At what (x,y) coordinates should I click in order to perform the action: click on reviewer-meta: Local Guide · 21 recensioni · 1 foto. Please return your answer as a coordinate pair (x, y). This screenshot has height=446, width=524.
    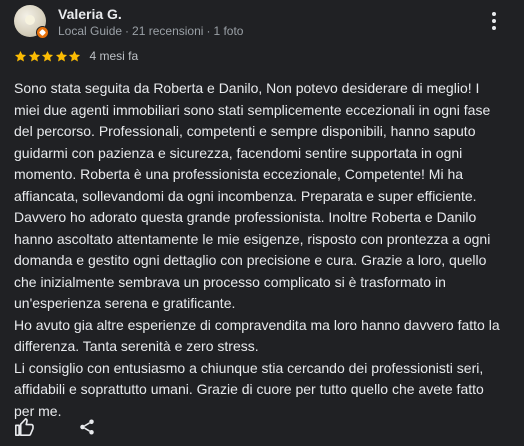
    Looking at the image, I should click on (150, 31).